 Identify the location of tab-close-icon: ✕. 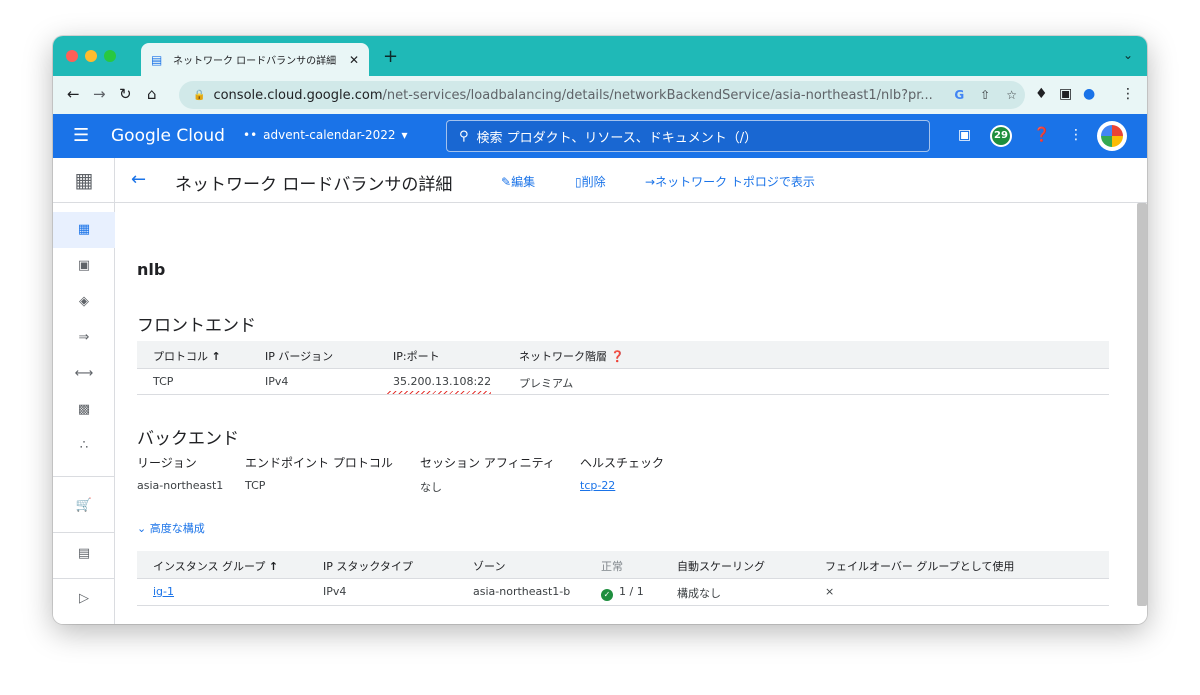
(354, 60).